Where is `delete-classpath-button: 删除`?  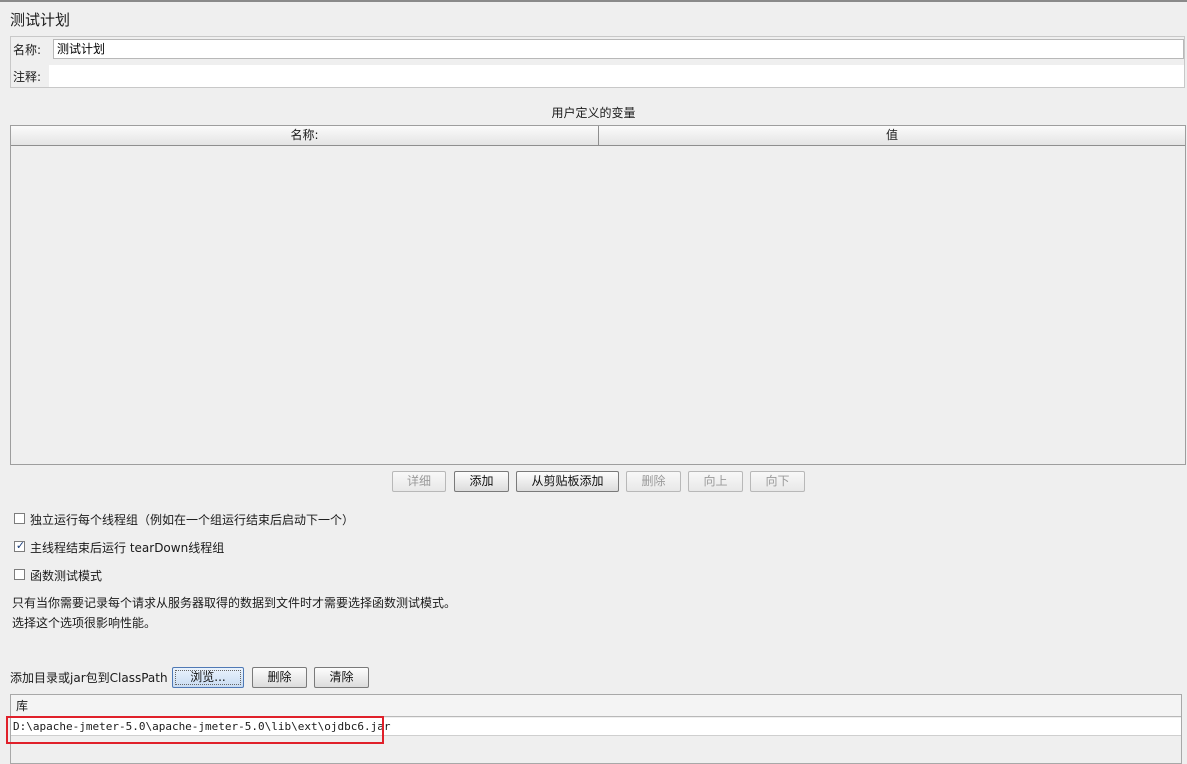
delete-classpath-button: 删除 is located at coordinates (279, 677).